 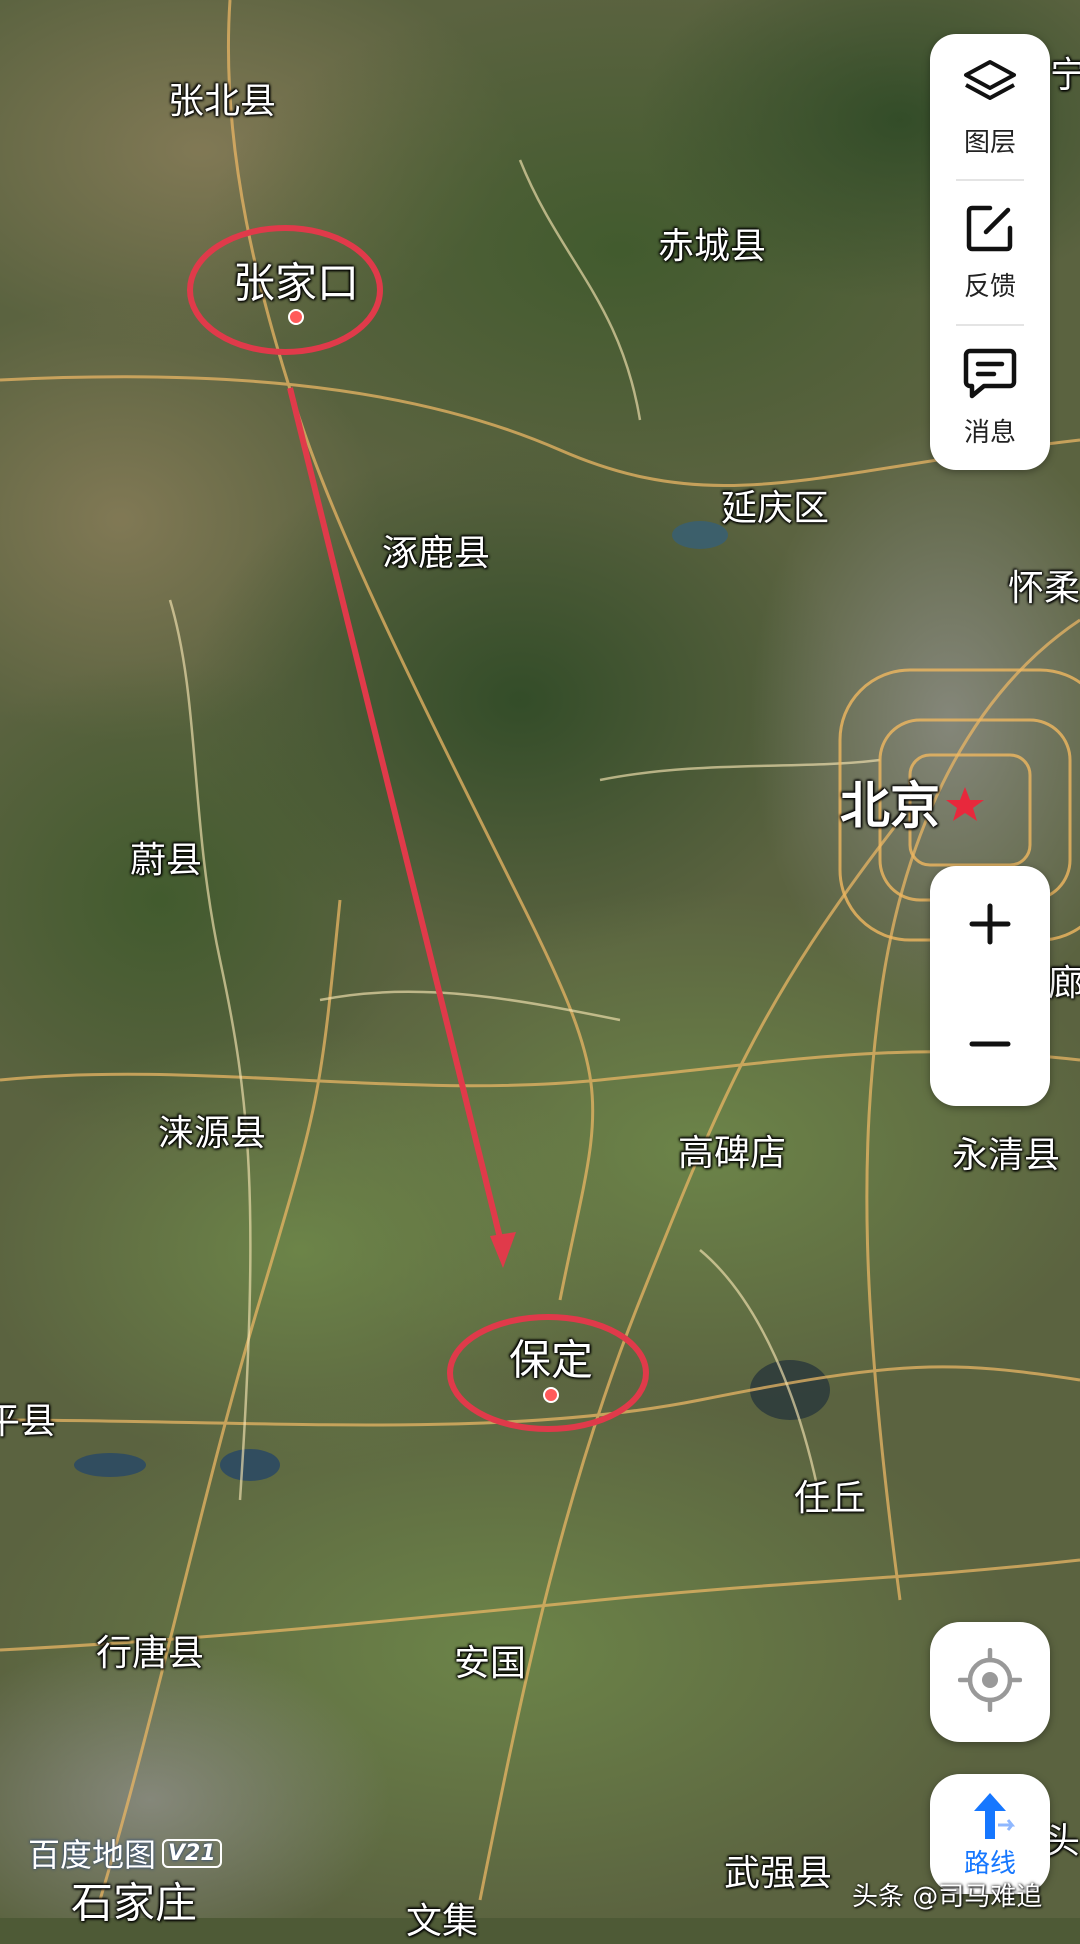 What do you see at coordinates (150, 1653) in the screenshot?
I see `place-label-xingtang: 行唐县` at bounding box center [150, 1653].